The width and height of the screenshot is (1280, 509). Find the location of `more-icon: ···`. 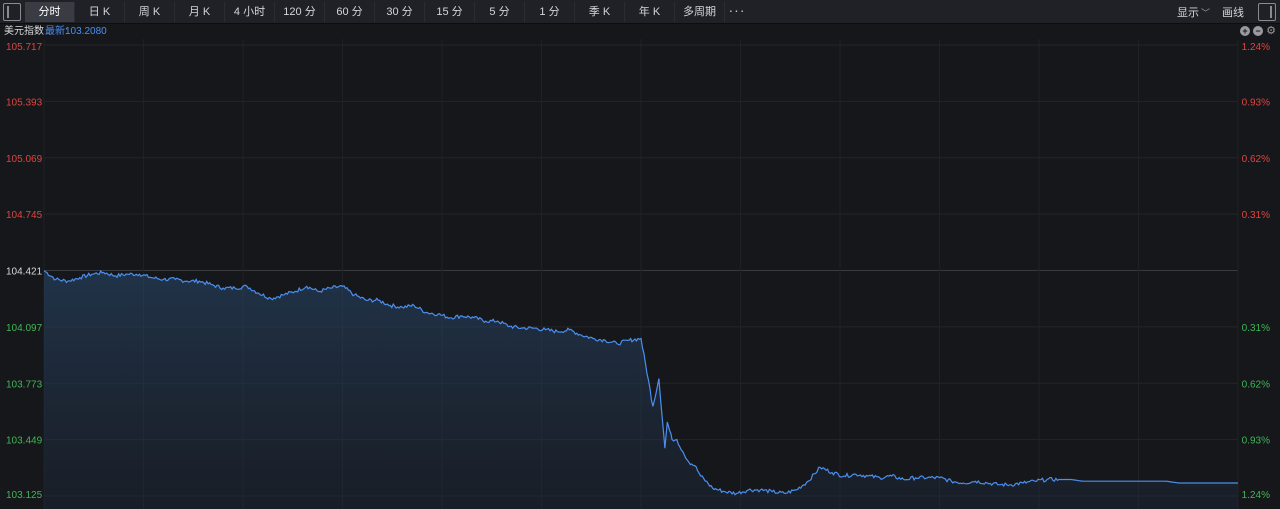

more-icon: ··· is located at coordinates (737, 12).